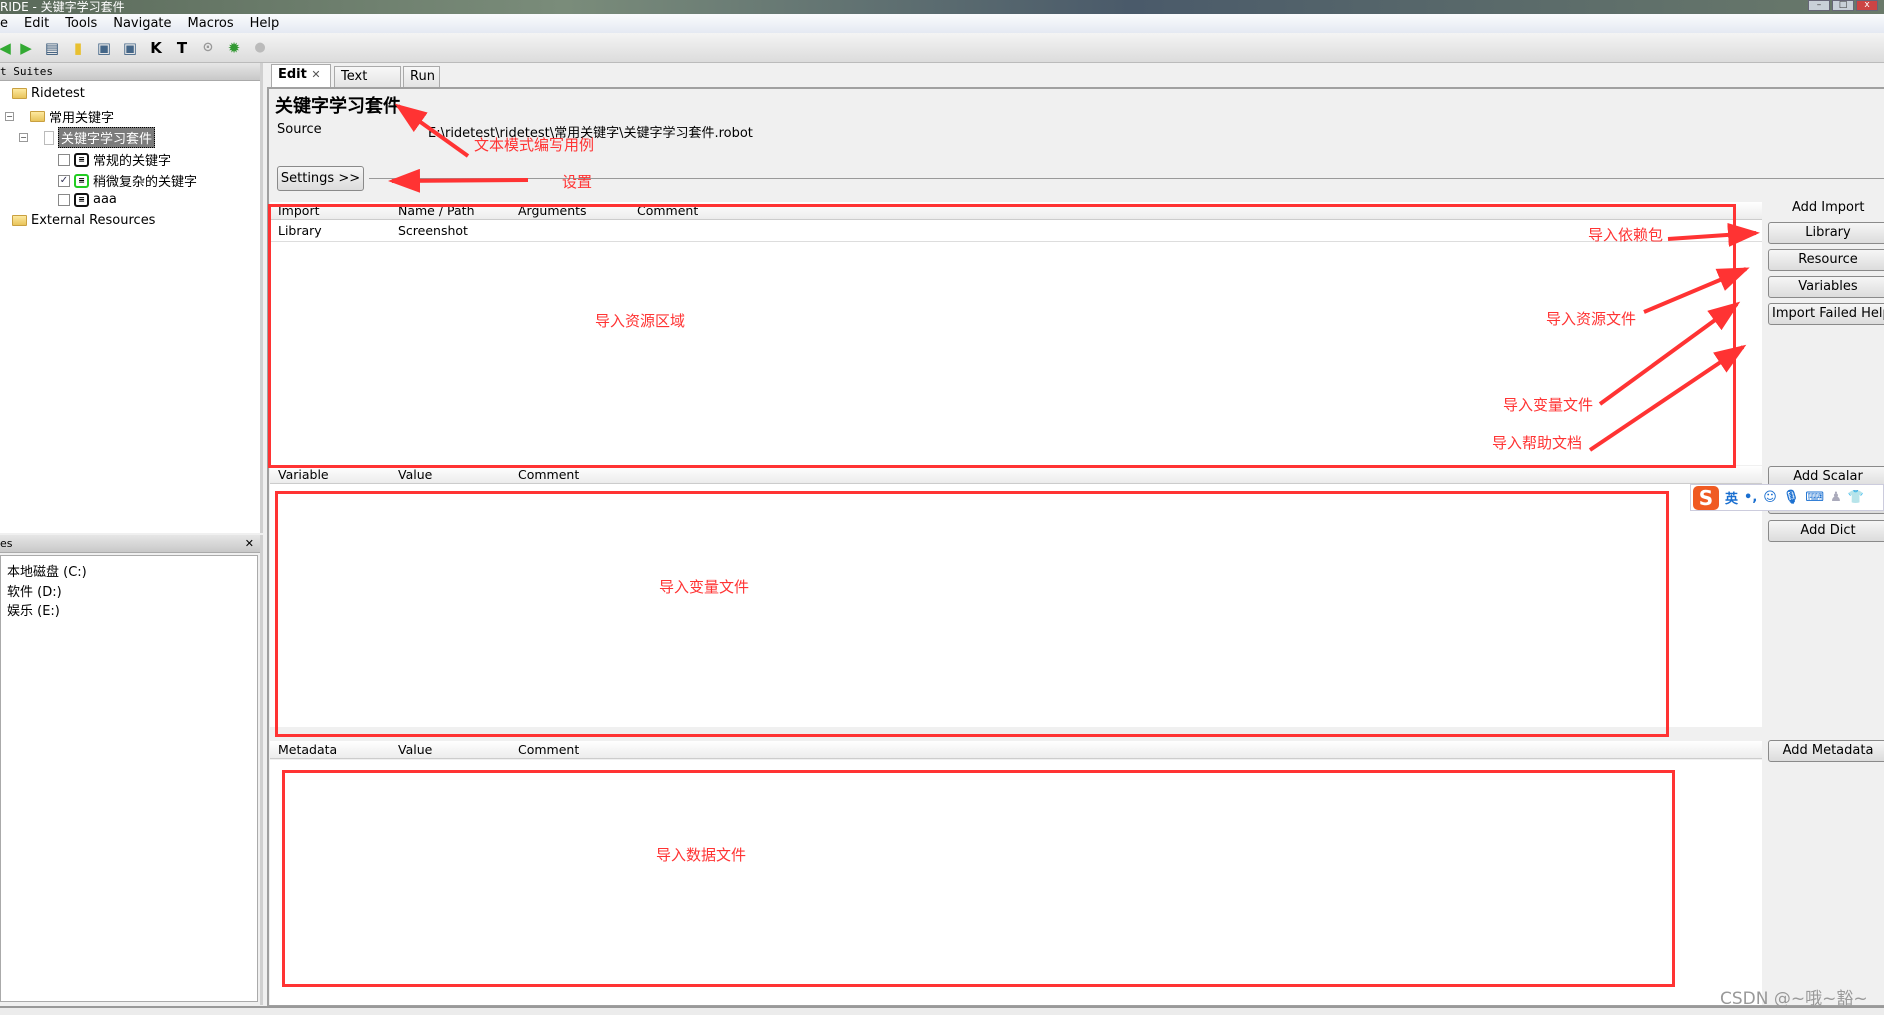 The image size is (1884, 1015). What do you see at coordinates (701, 855) in the screenshot?
I see `annotation-metadata-area: 导入数据文件` at bounding box center [701, 855].